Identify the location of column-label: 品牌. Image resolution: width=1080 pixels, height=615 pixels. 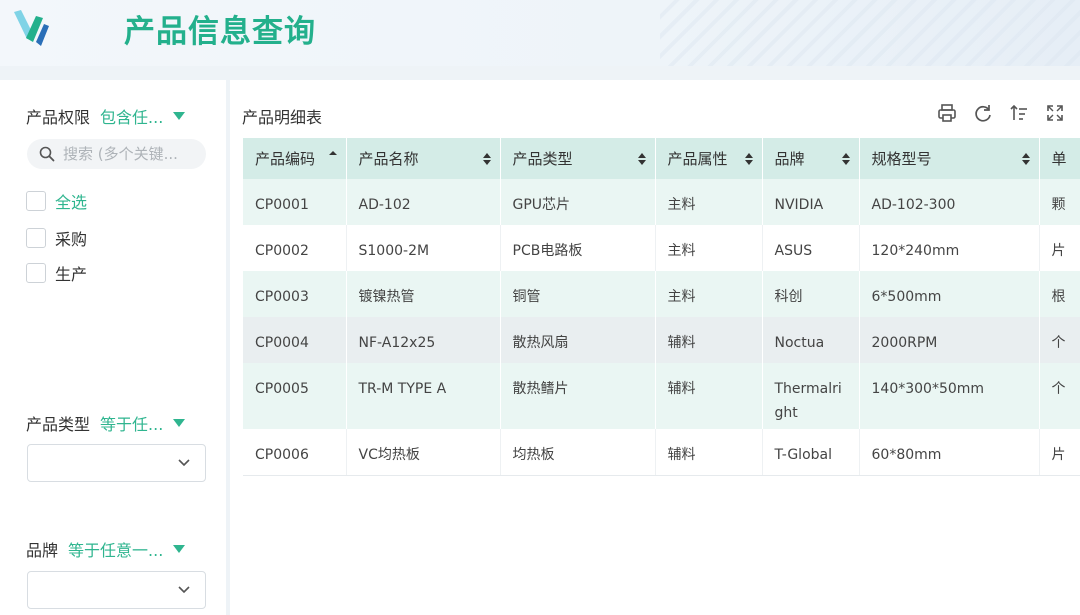
(789, 159).